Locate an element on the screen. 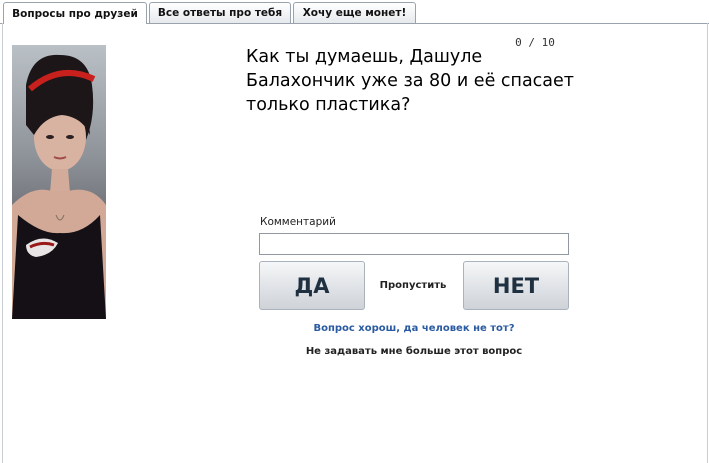 The height and width of the screenshot is (463, 709). tab-all-answers-about-you: Все ответы про тебя is located at coordinates (220, 12).